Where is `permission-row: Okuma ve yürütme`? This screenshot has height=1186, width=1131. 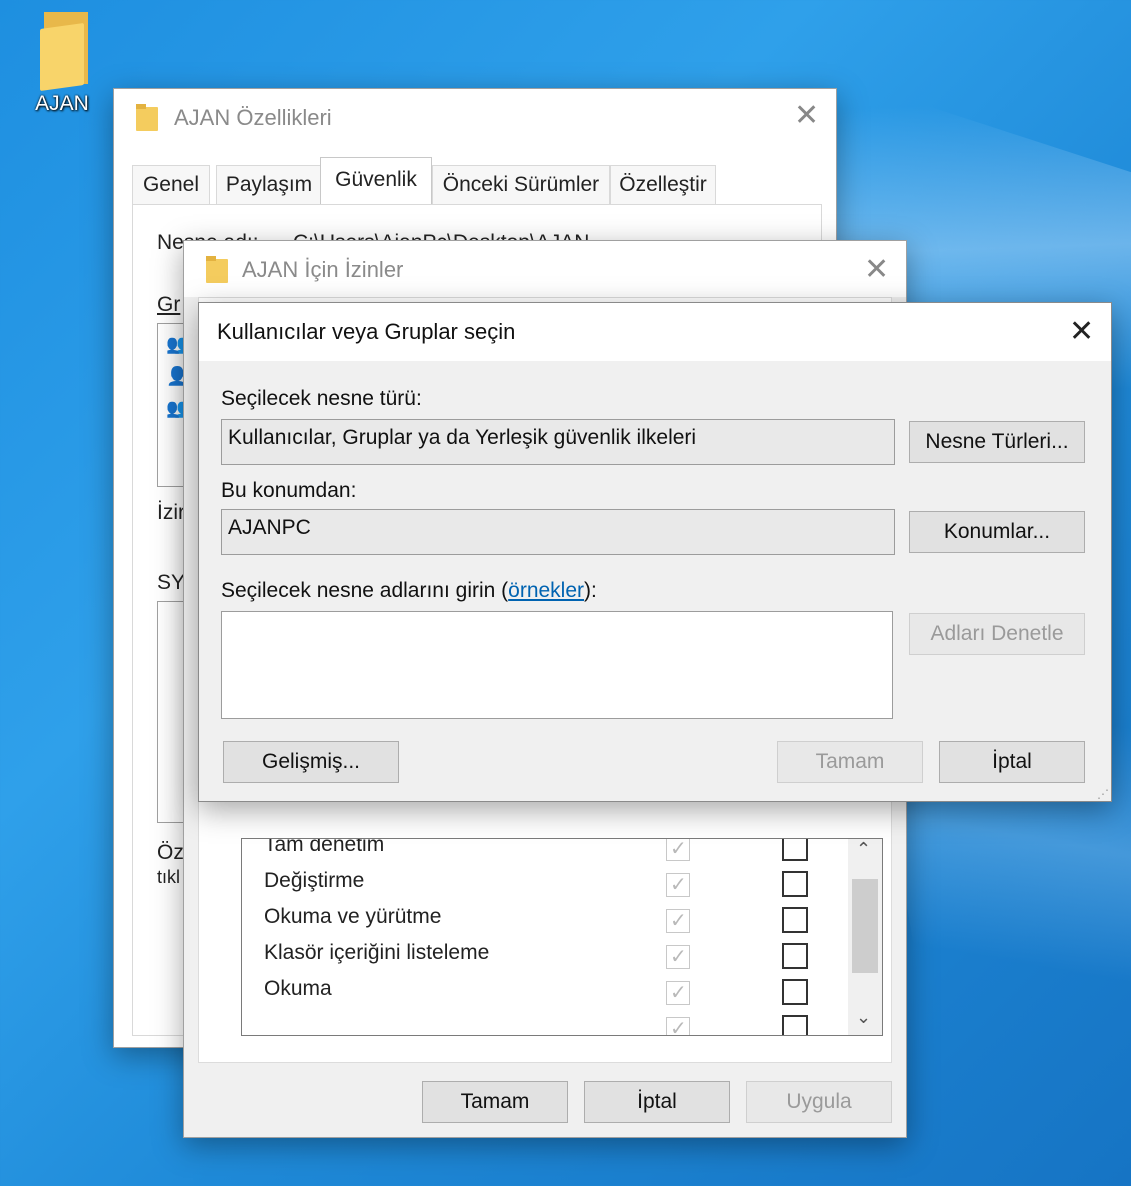
permission-row: Okuma ve yürütme is located at coordinates (542, 919).